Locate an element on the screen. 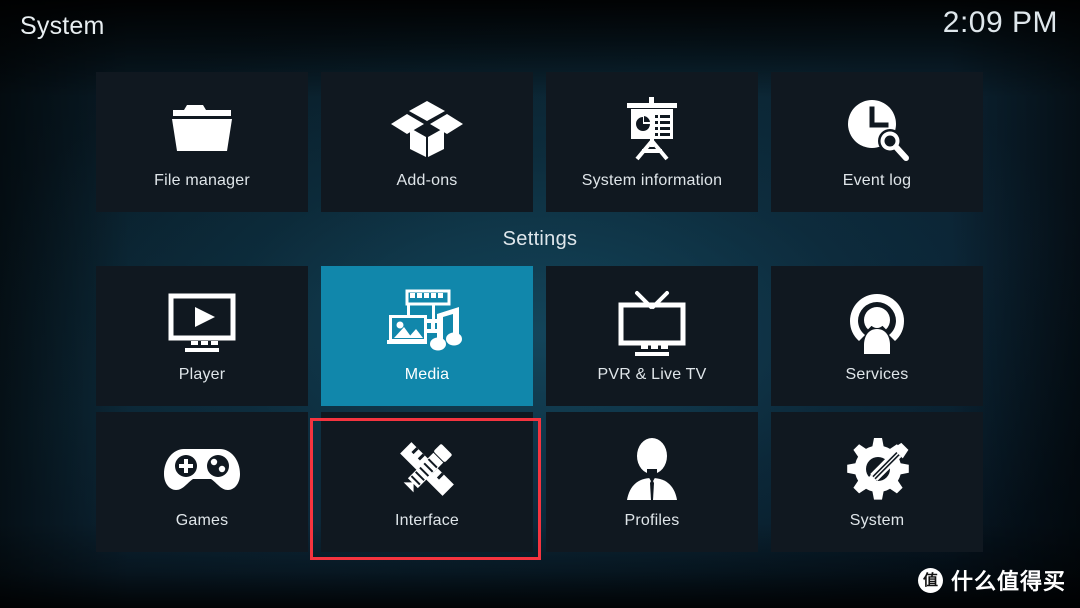 The height and width of the screenshot is (608, 1080). tile-games: Games is located at coordinates (202, 482).